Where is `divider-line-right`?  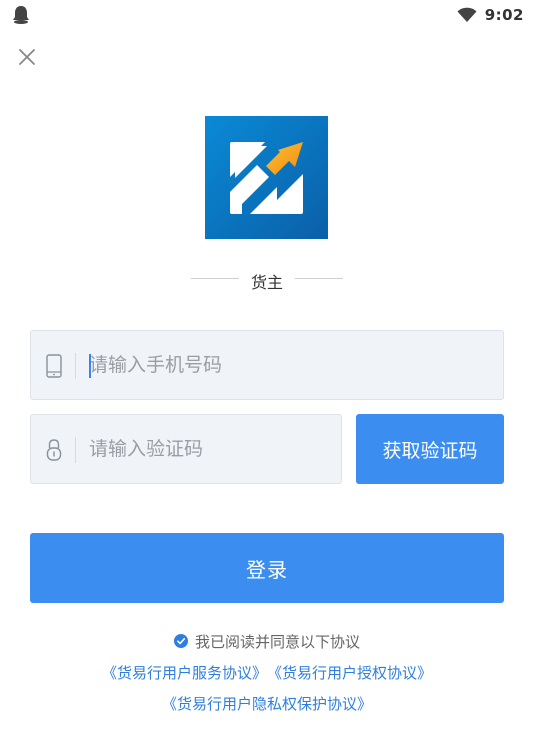 divider-line-right is located at coordinates (319, 278).